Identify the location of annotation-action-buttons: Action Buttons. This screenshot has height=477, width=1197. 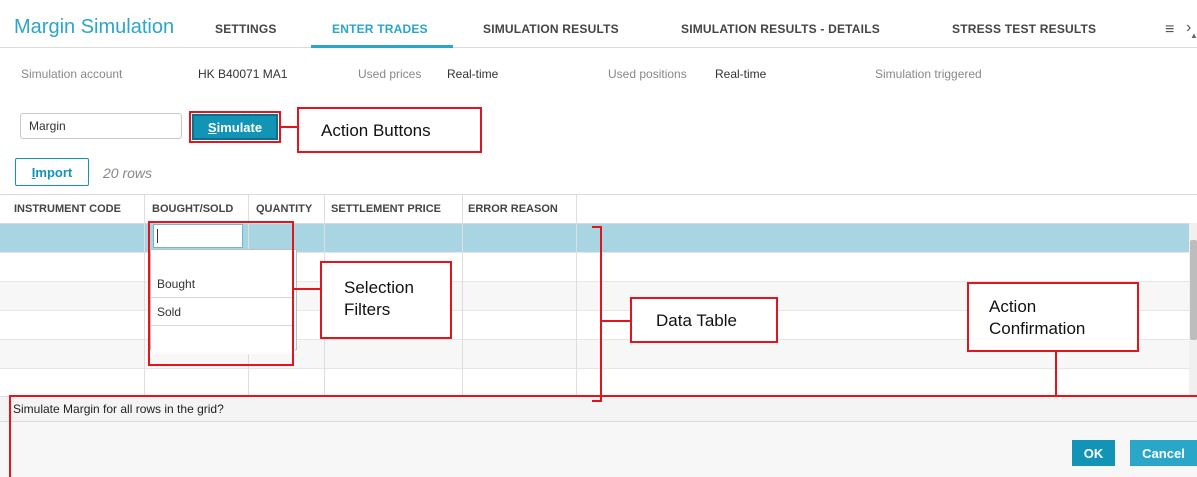
(389, 130).